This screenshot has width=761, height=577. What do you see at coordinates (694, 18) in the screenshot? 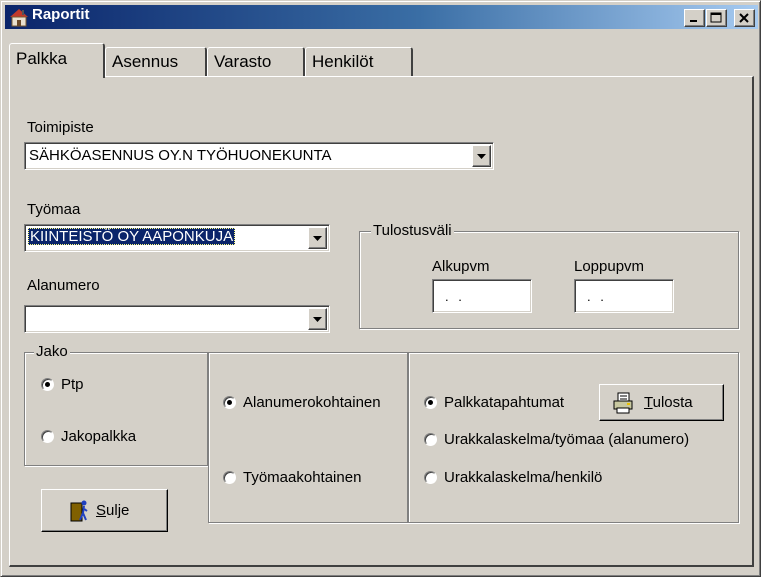
I see `minimize-button` at bounding box center [694, 18].